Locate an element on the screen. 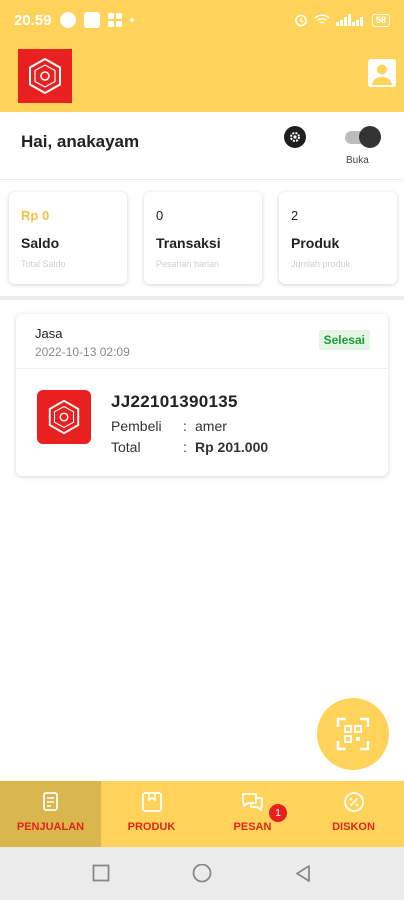 This screenshot has width=404, height=900. buyer-value: amer is located at coordinates (211, 426).